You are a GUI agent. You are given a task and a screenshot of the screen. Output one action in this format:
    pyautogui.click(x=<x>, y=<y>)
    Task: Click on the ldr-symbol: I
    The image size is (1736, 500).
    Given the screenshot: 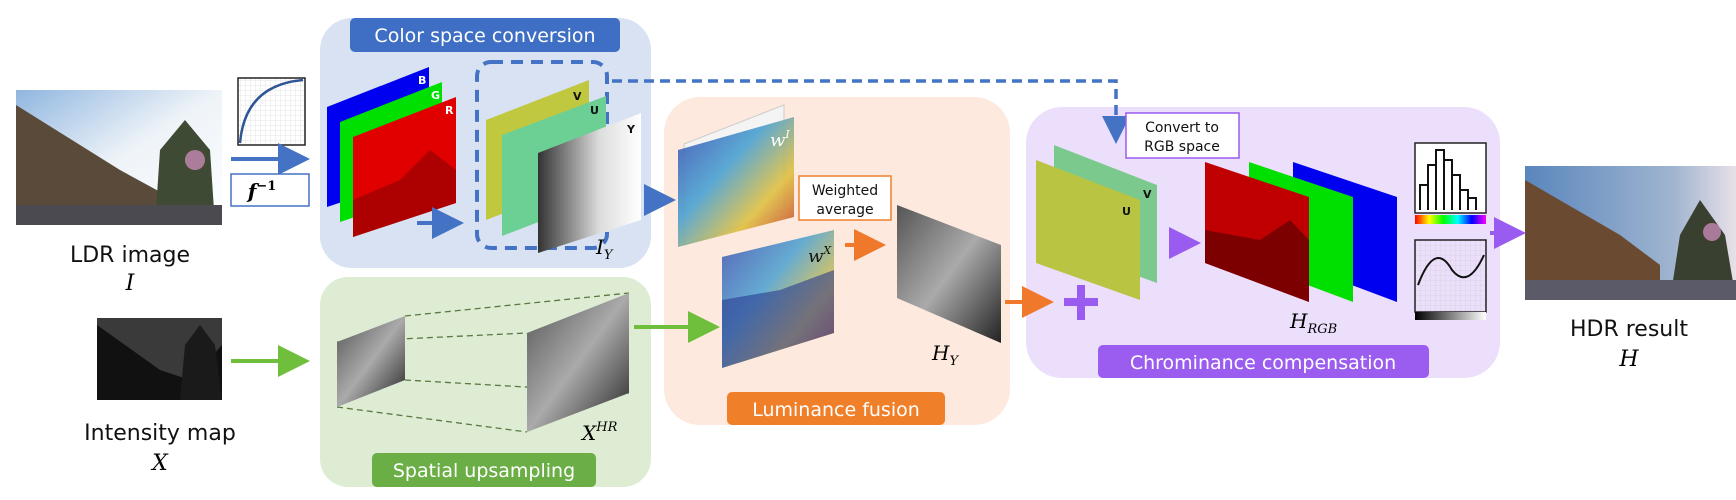 What is the action you would take?
    pyautogui.click(x=130, y=283)
    